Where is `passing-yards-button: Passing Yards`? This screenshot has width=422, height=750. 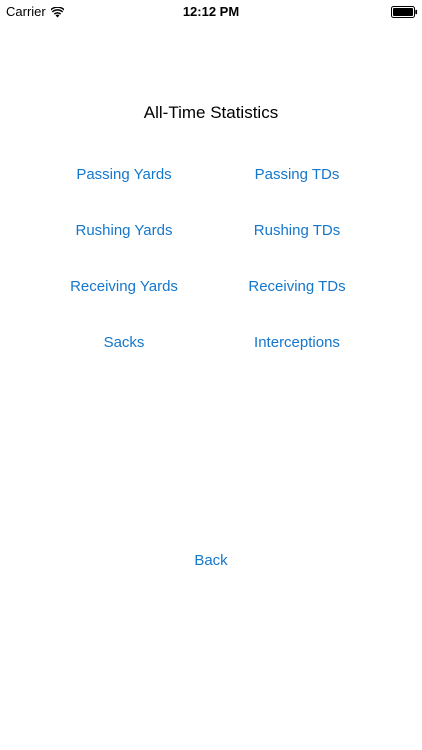 passing-yards-button: Passing Yards is located at coordinates (124, 175).